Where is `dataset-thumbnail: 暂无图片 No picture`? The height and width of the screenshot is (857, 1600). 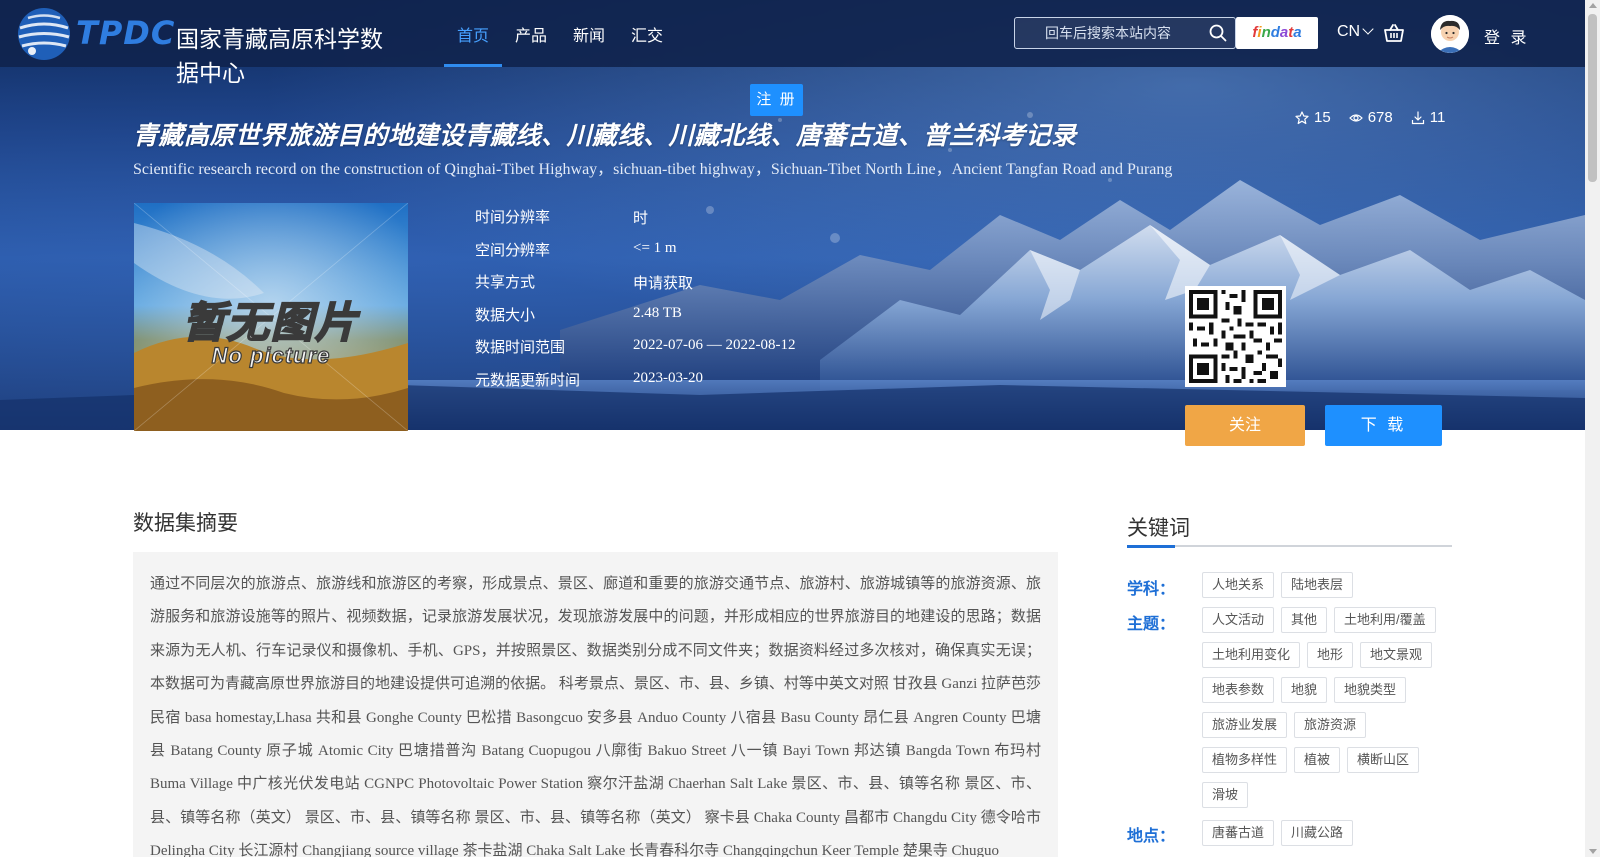 dataset-thumbnail: 暂无图片 No picture is located at coordinates (271, 317).